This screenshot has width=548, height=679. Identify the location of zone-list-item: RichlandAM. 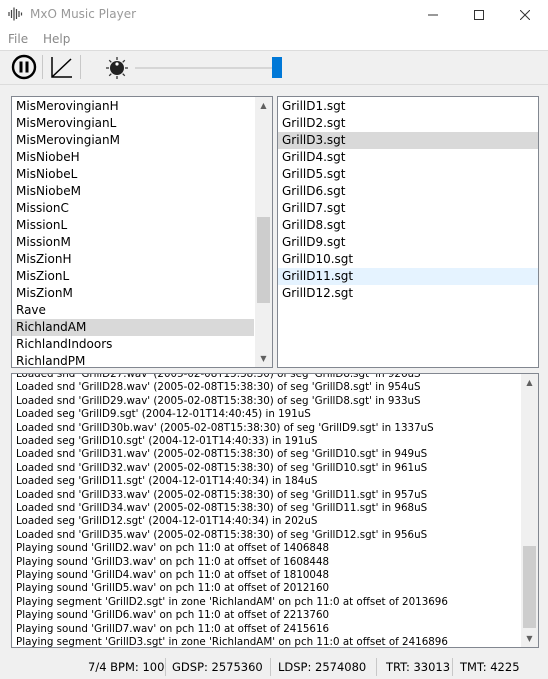
(133, 327).